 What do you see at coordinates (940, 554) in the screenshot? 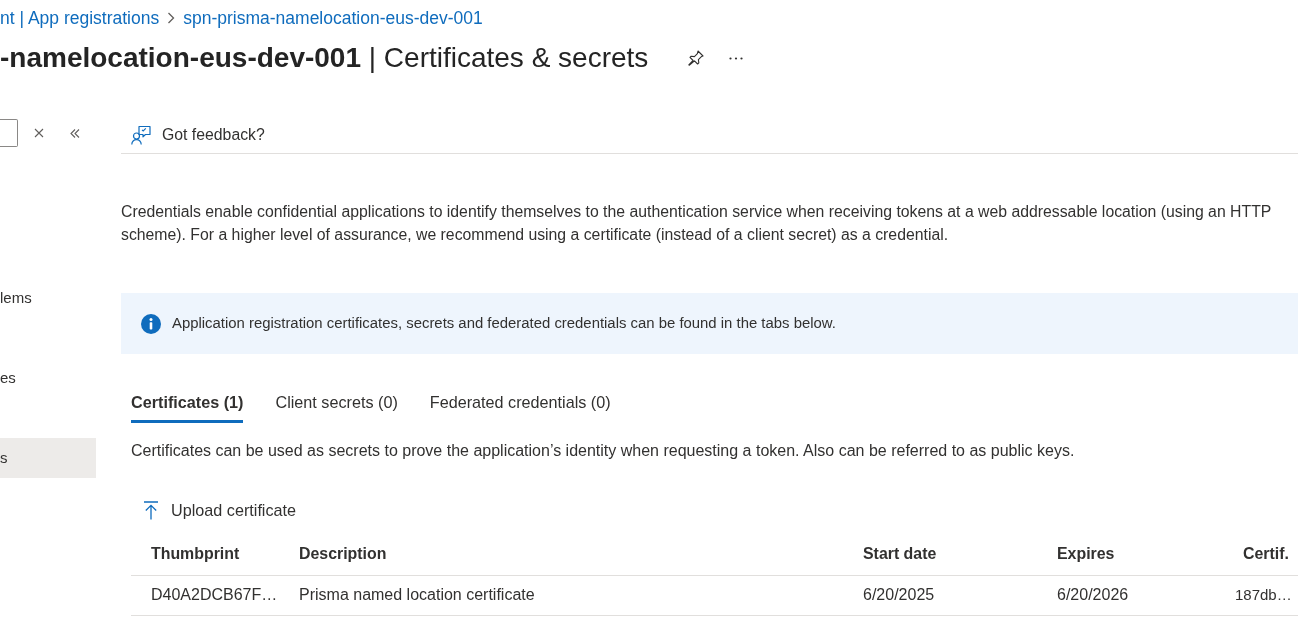
I see `column-header: Start date` at bounding box center [940, 554].